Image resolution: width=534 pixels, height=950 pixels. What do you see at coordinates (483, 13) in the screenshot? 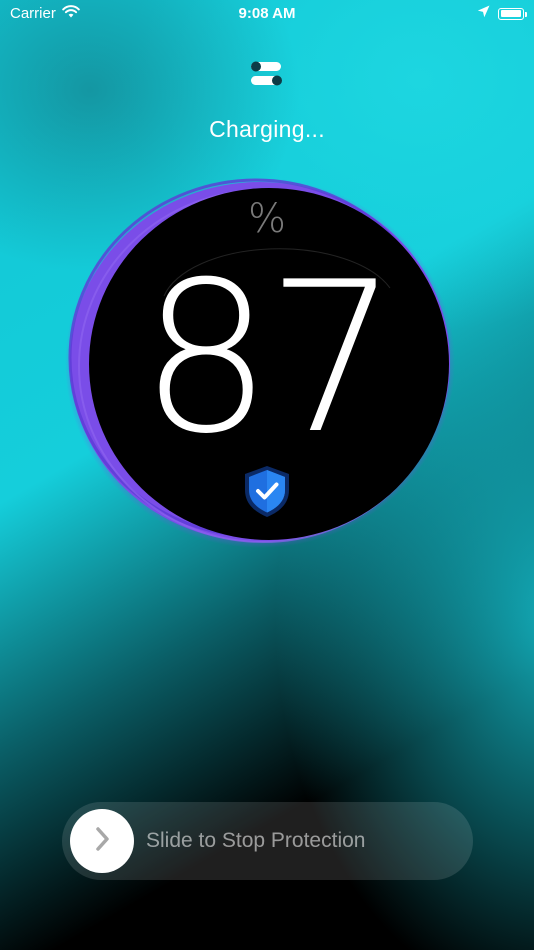
I see `location-arrow-icon` at bounding box center [483, 13].